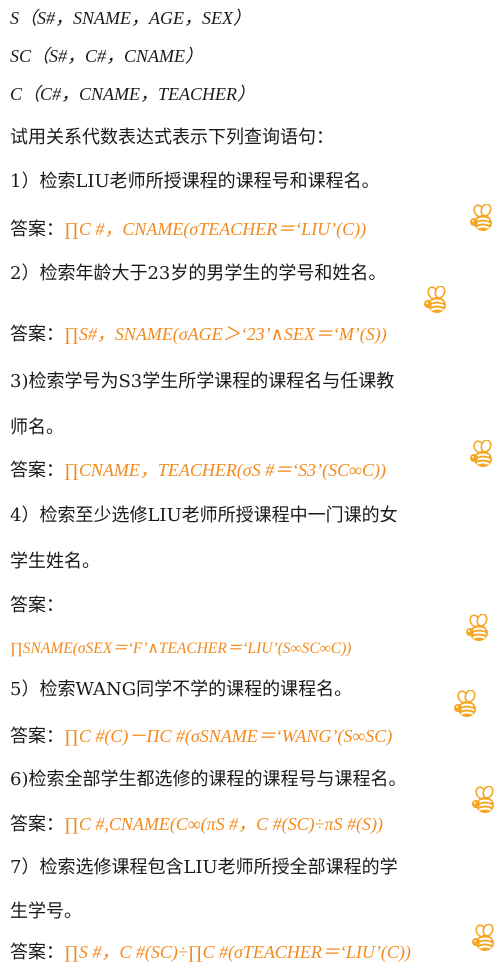  I want to click on question-3-line-1: 3)检索学号为S3学生所学课程的课程名与任课教, so click(202, 381).